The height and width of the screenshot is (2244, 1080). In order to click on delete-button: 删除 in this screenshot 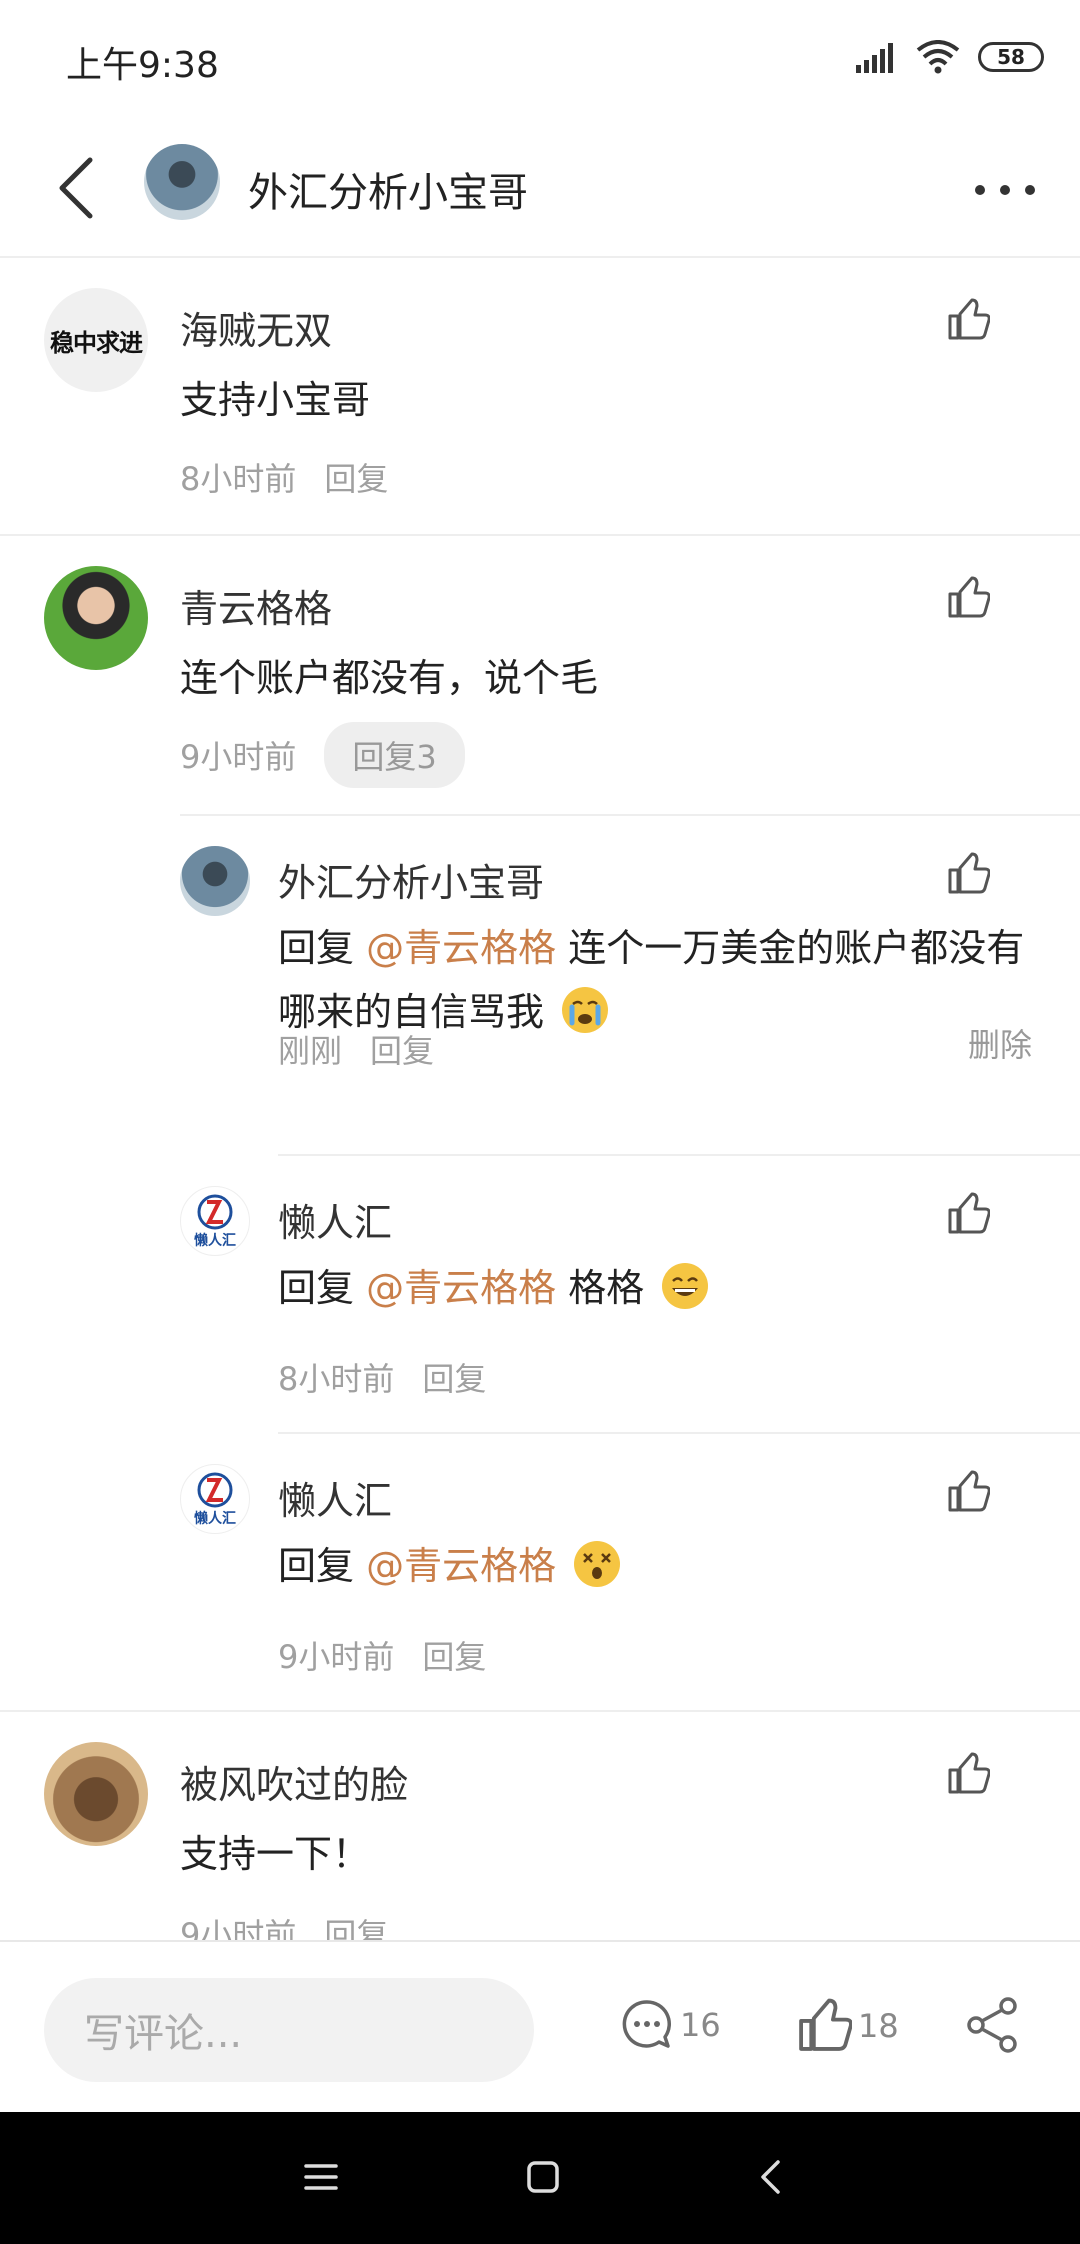, I will do `click(1000, 1043)`.